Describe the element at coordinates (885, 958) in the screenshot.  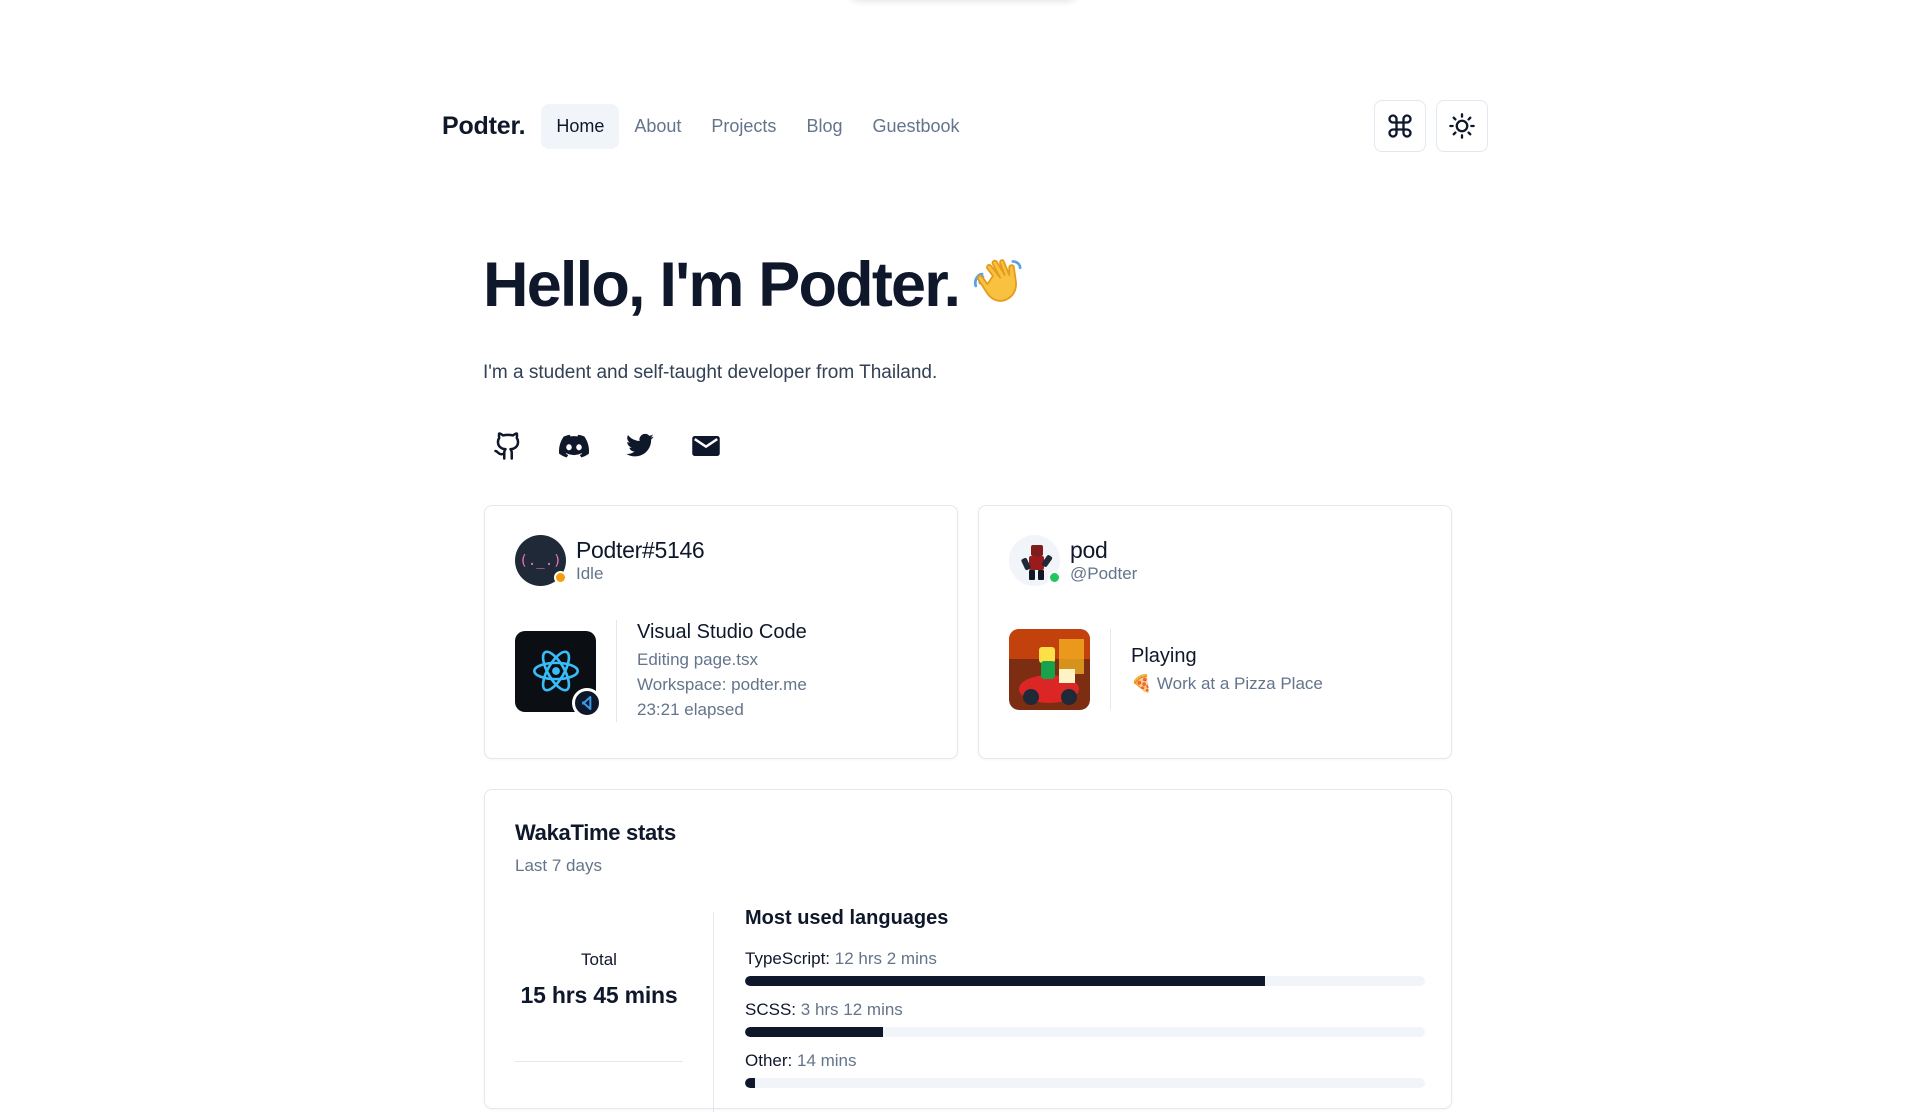
I see `language-time: 12 hrs 2 mins` at that location.